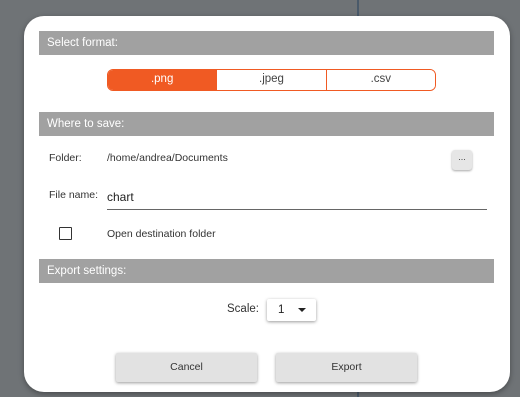 This screenshot has width=520, height=397. I want to click on export-settings-header: Export settings:, so click(266, 271).